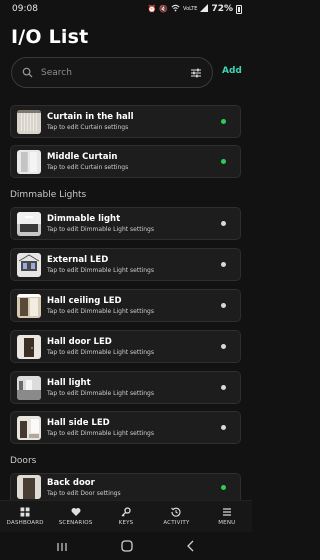  Describe the element at coordinates (79, 342) in the screenshot. I see `item-title: Hall door LED` at that location.